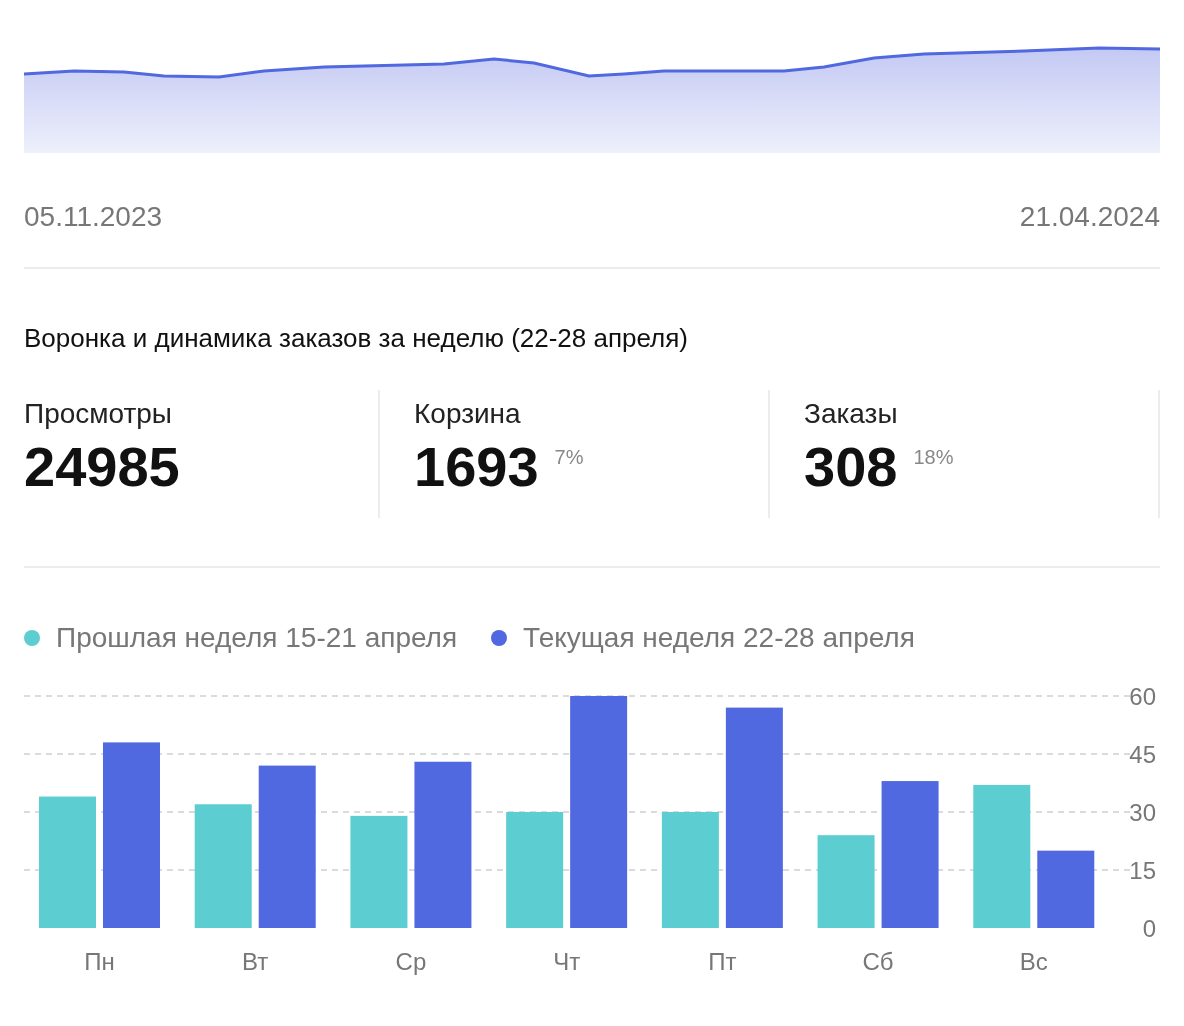 This screenshot has width=1184, height=1026. Describe the element at coordinates (851, 414) in the screenshot. I see `metric-label: Заказы` at that location.